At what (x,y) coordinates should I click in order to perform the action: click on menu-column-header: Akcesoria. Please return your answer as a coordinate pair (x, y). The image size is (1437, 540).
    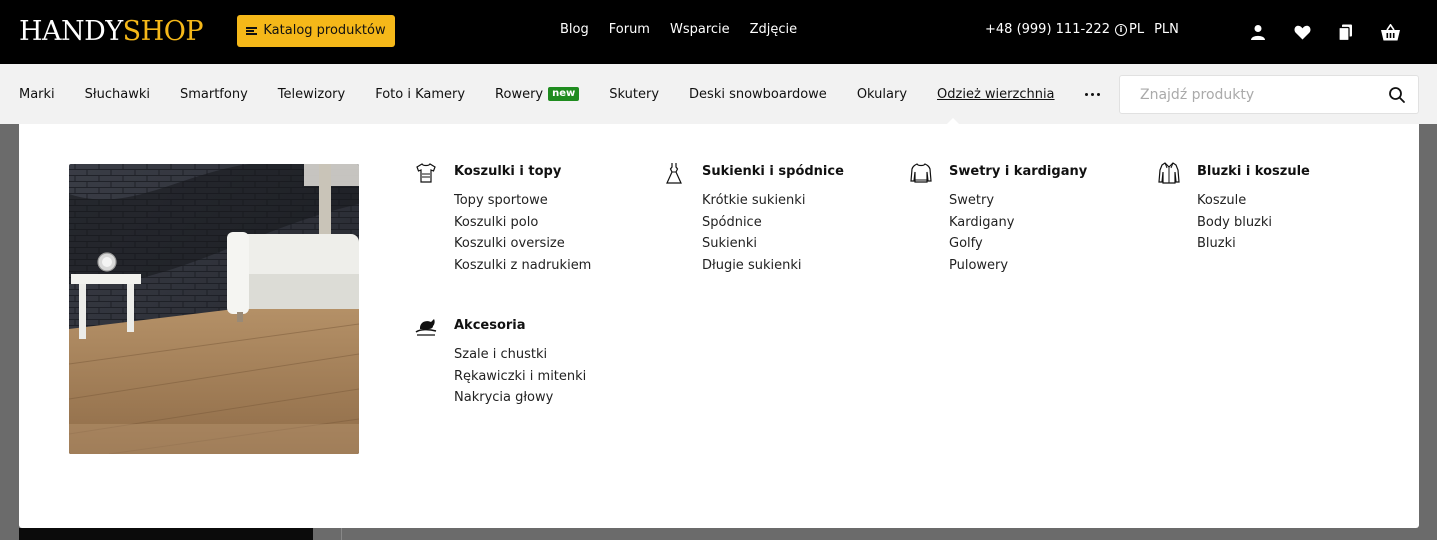
    Looking at the image, I should click on (500, 327).